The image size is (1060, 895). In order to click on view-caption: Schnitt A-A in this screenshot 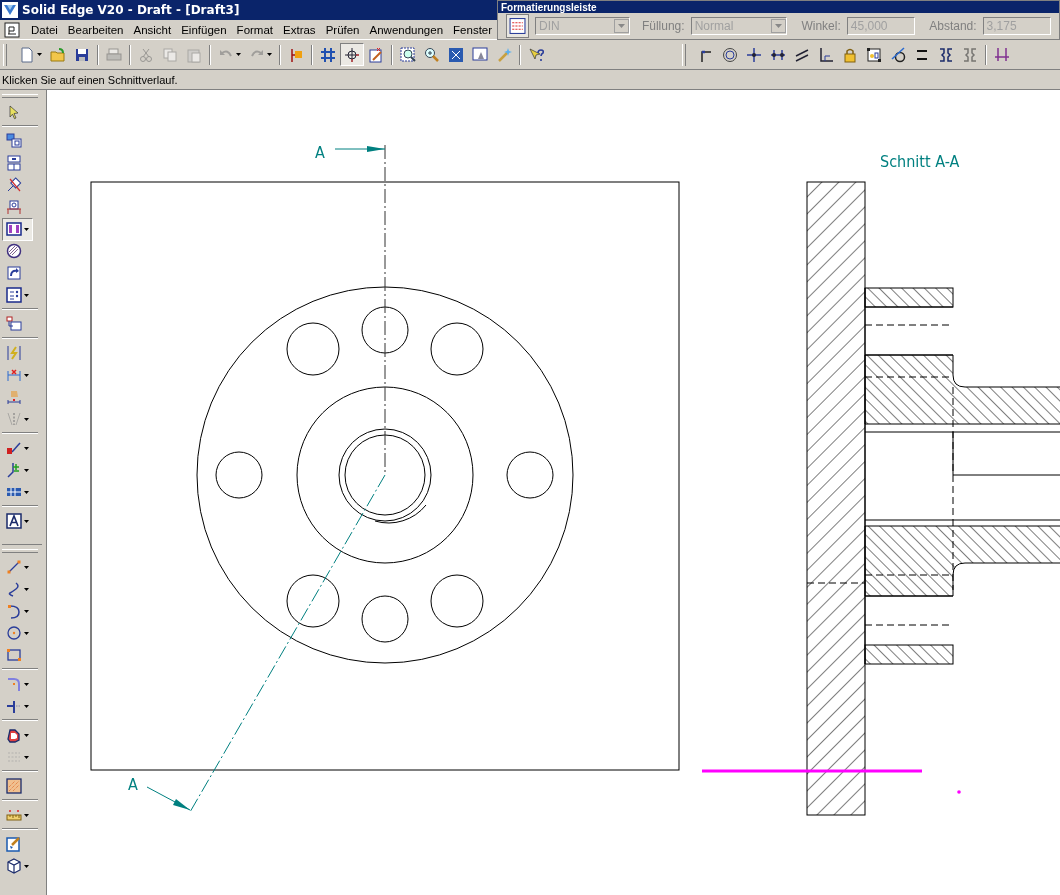, I will do `click(920, 161)`.